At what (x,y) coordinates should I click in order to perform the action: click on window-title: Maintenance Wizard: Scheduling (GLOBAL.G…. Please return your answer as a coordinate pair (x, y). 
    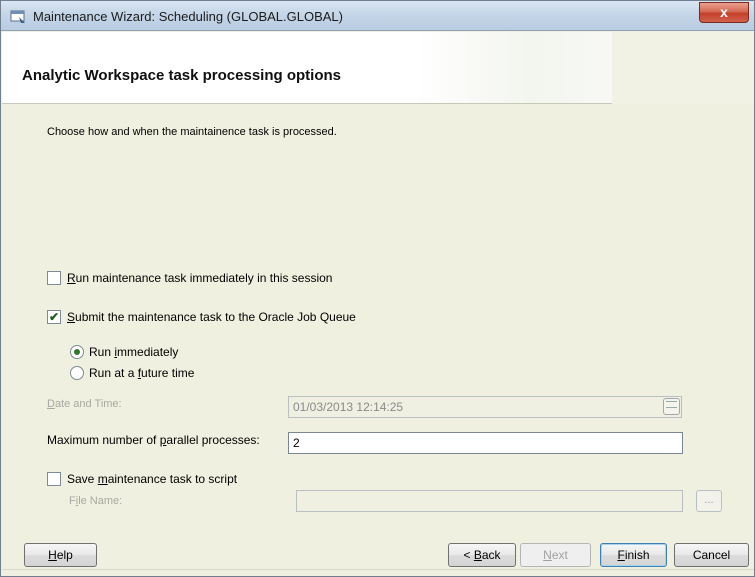
    Looking at the image, I should click on (188, 16).